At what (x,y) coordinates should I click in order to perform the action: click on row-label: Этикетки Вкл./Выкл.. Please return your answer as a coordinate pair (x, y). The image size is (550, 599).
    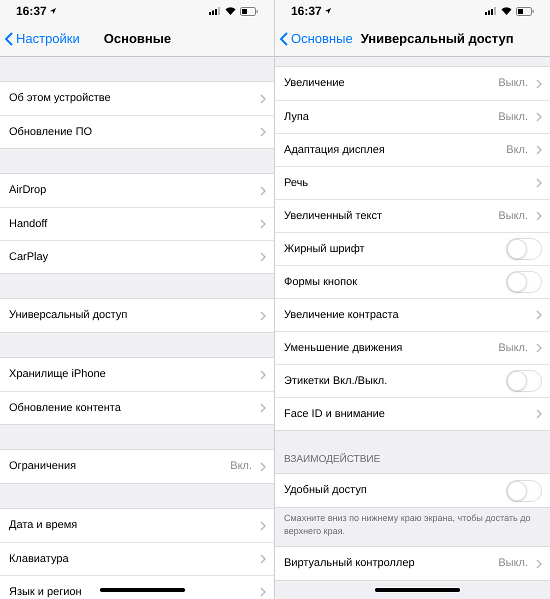
    Looking at the image, I should click on (336, 381).